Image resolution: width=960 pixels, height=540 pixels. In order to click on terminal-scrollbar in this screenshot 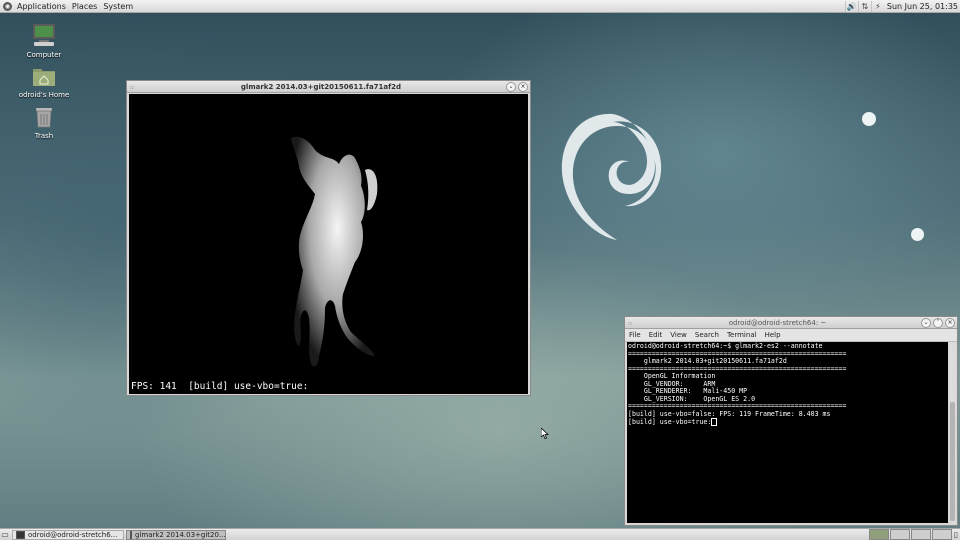, I will do `click(952, 432)`.